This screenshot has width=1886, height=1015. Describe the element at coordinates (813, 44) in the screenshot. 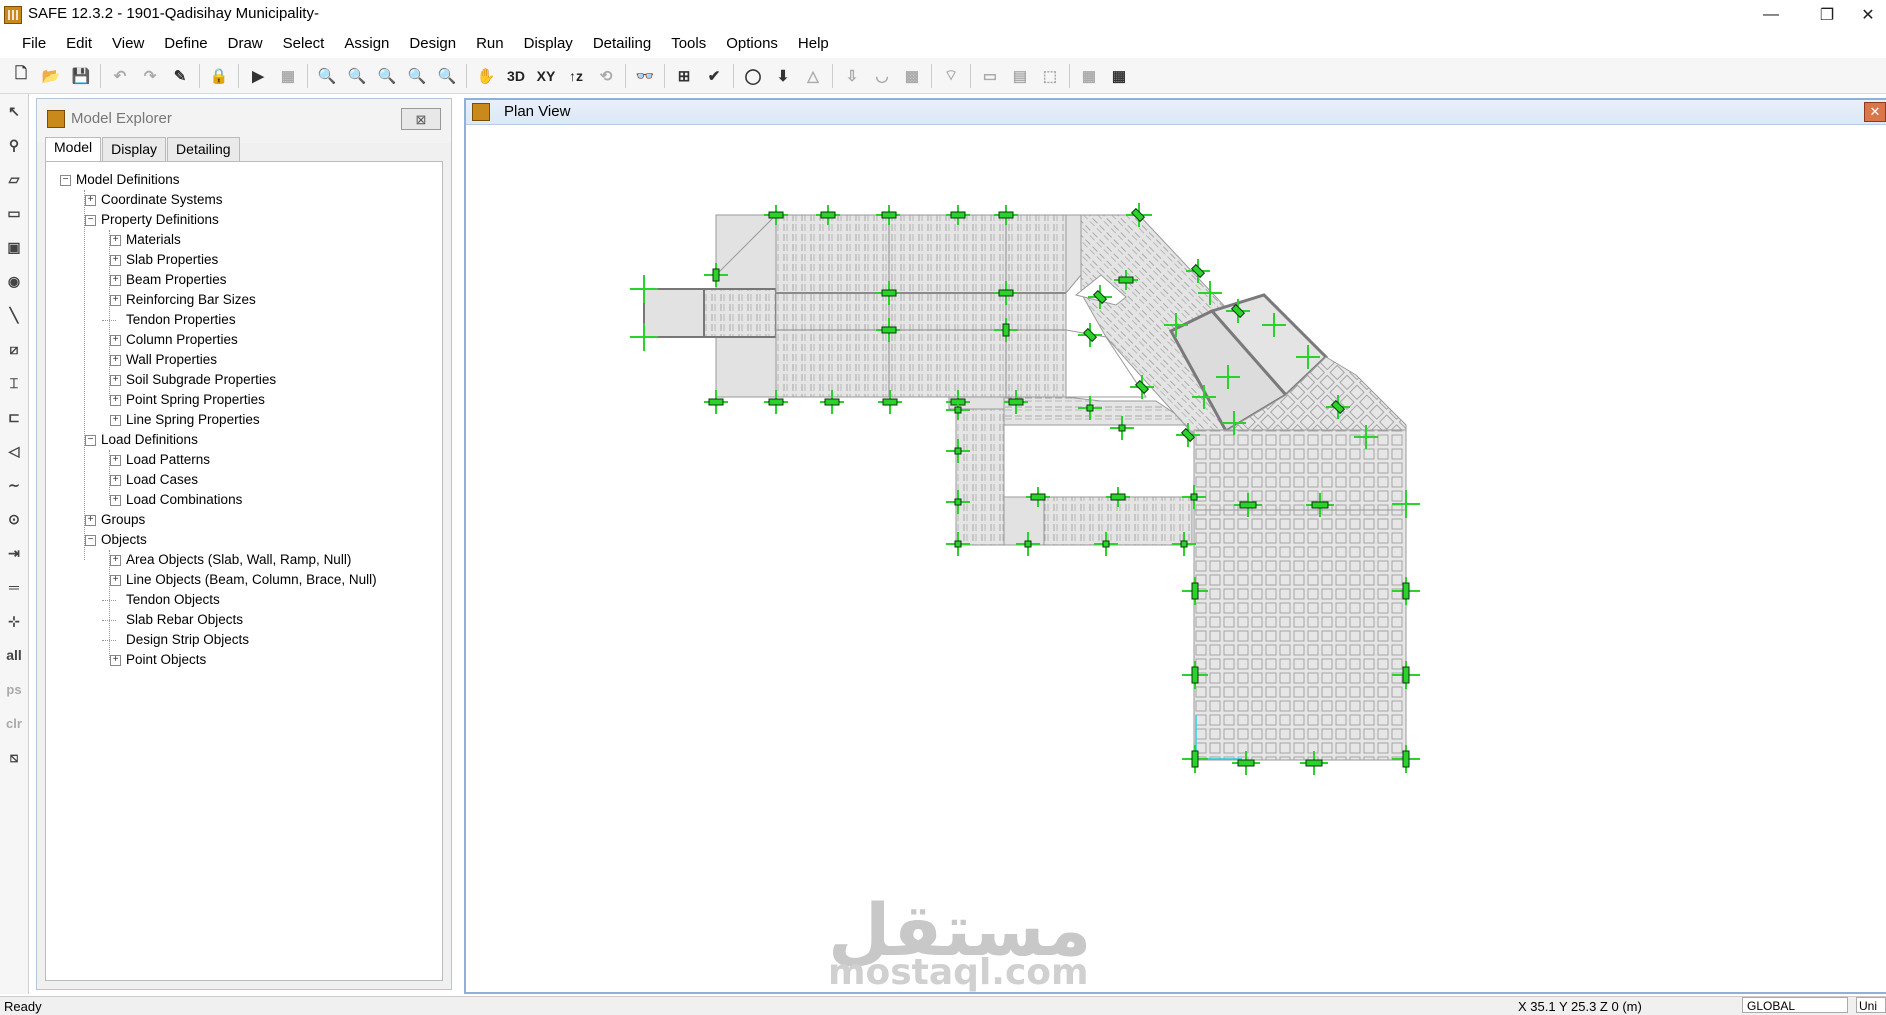

I see `menu-help: Help` at that location.